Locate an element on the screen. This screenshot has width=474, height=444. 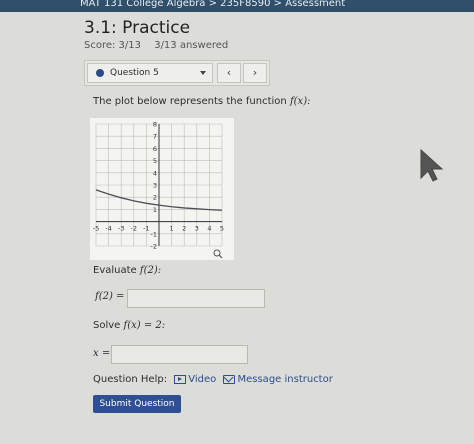
solve-prompt: Solve f(x) = 2: is located at coordinates (129, 325).